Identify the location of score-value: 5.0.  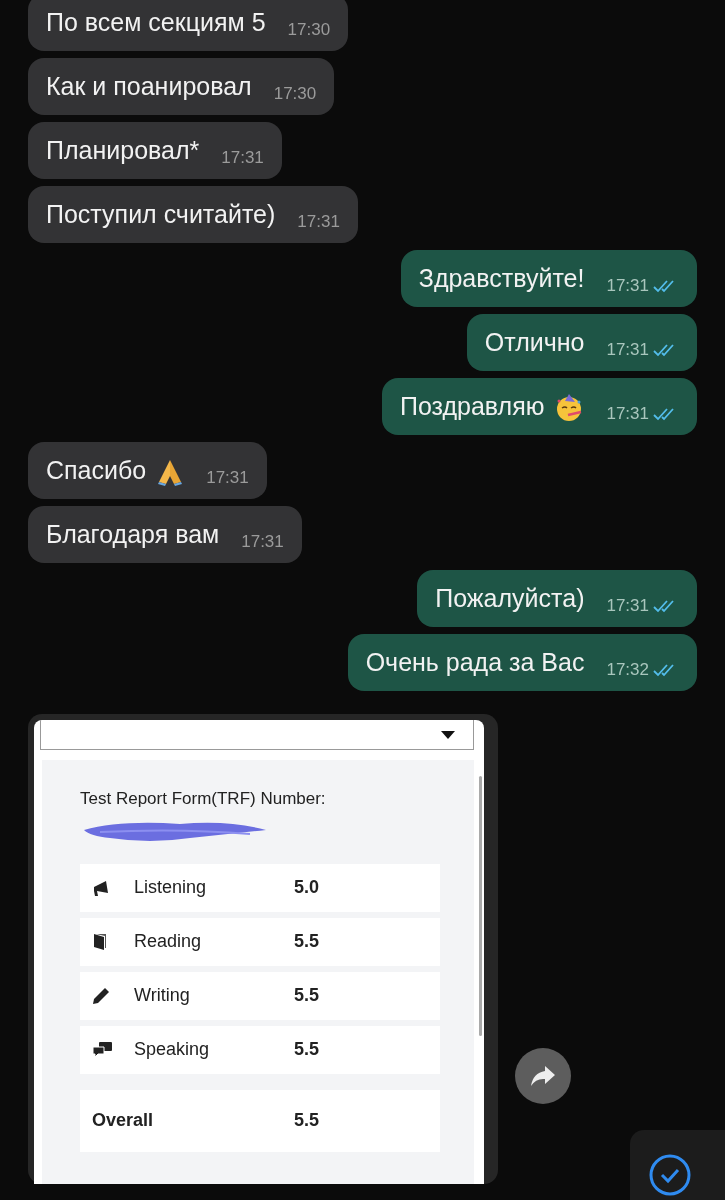
(307, 887).